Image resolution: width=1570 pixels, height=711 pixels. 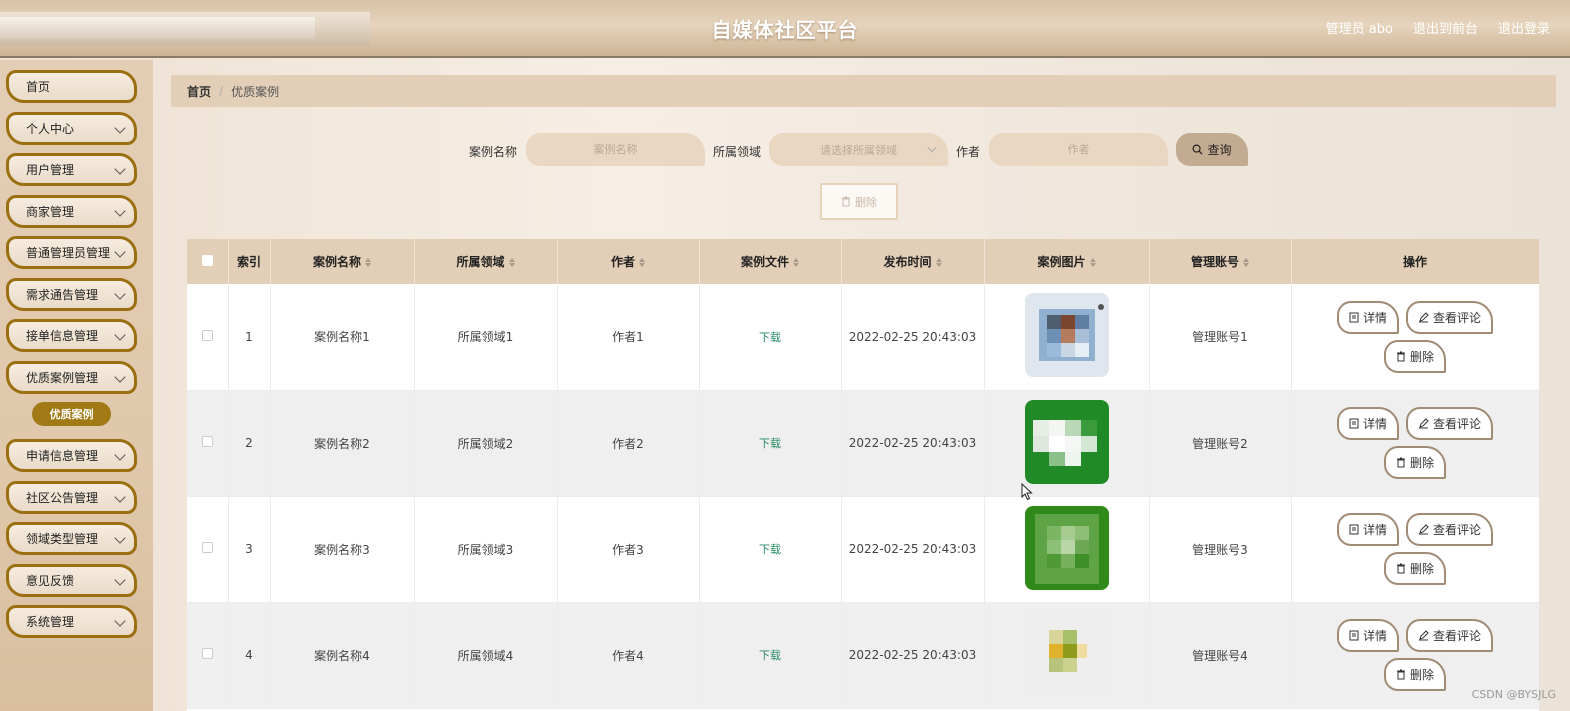 I want to click on column-header-author: 作者, so click(x=628, y=261).